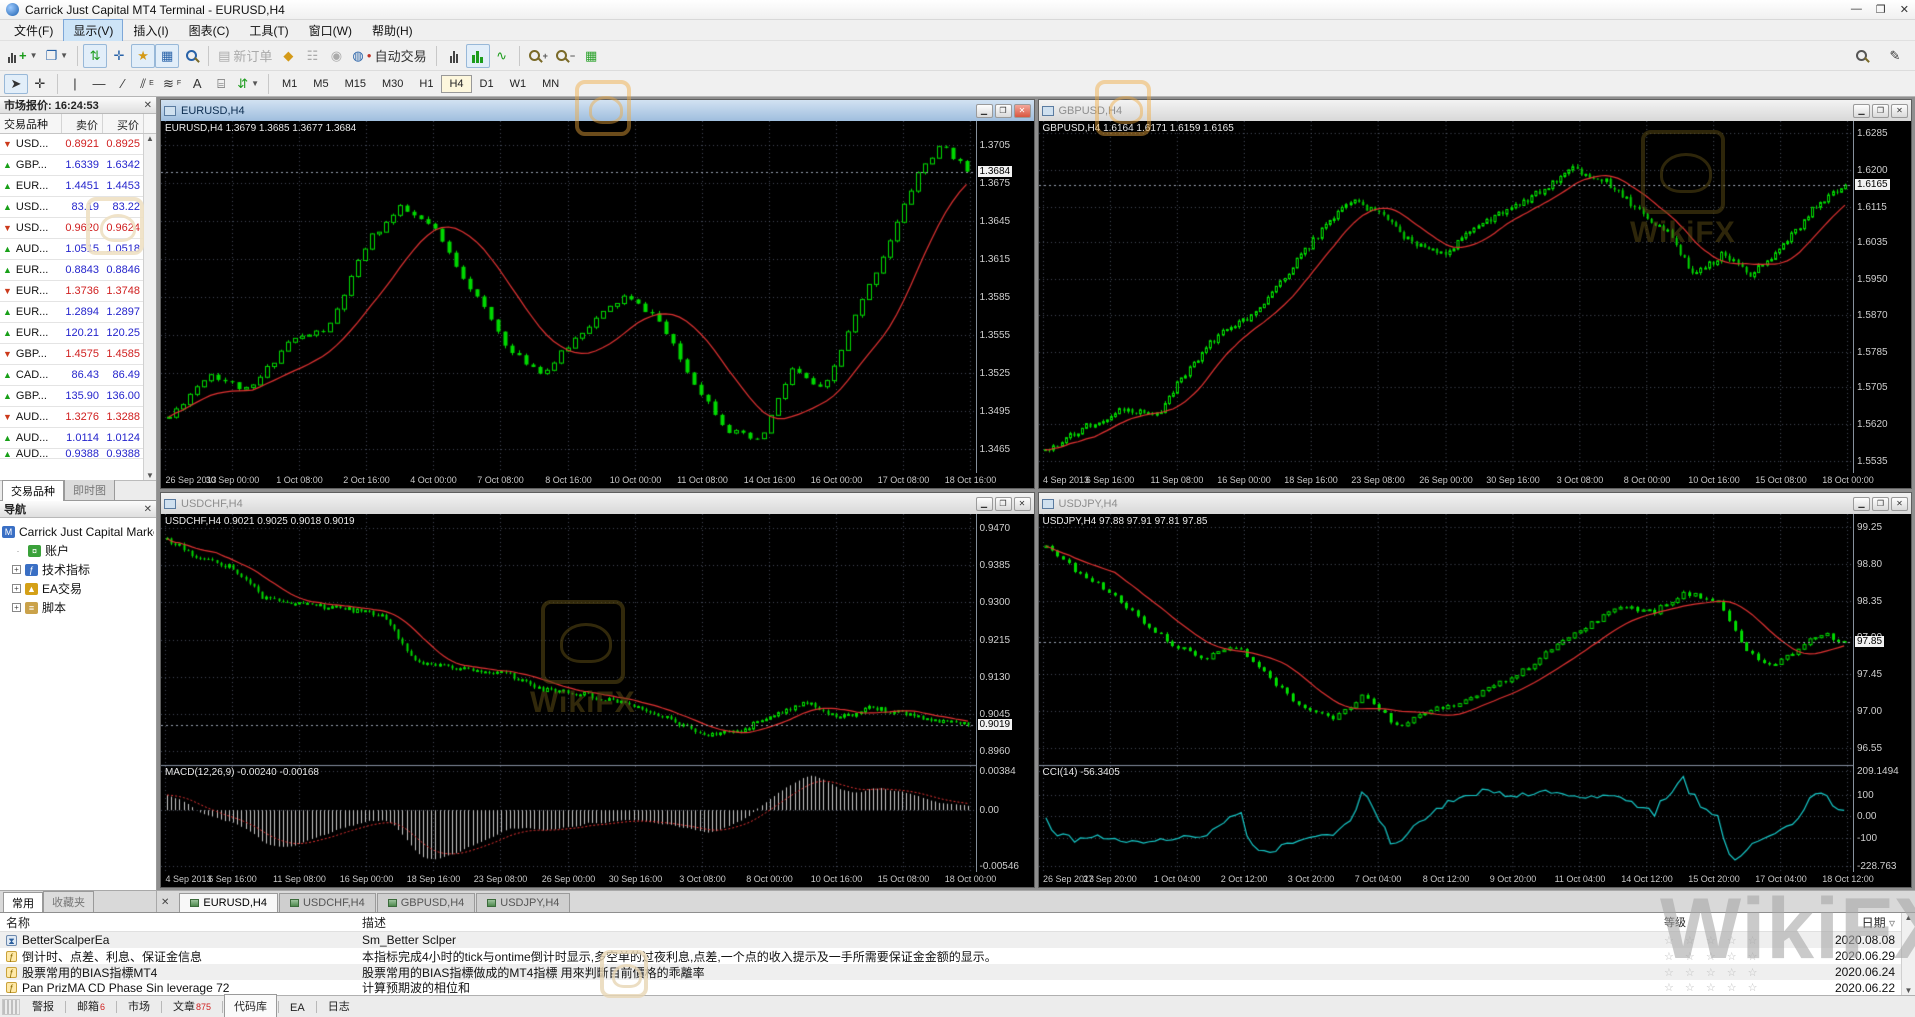  Describe the element at coordinates (89, 489) in the screenshot. I see `market-watch-tab-1: 即时图` at that location.